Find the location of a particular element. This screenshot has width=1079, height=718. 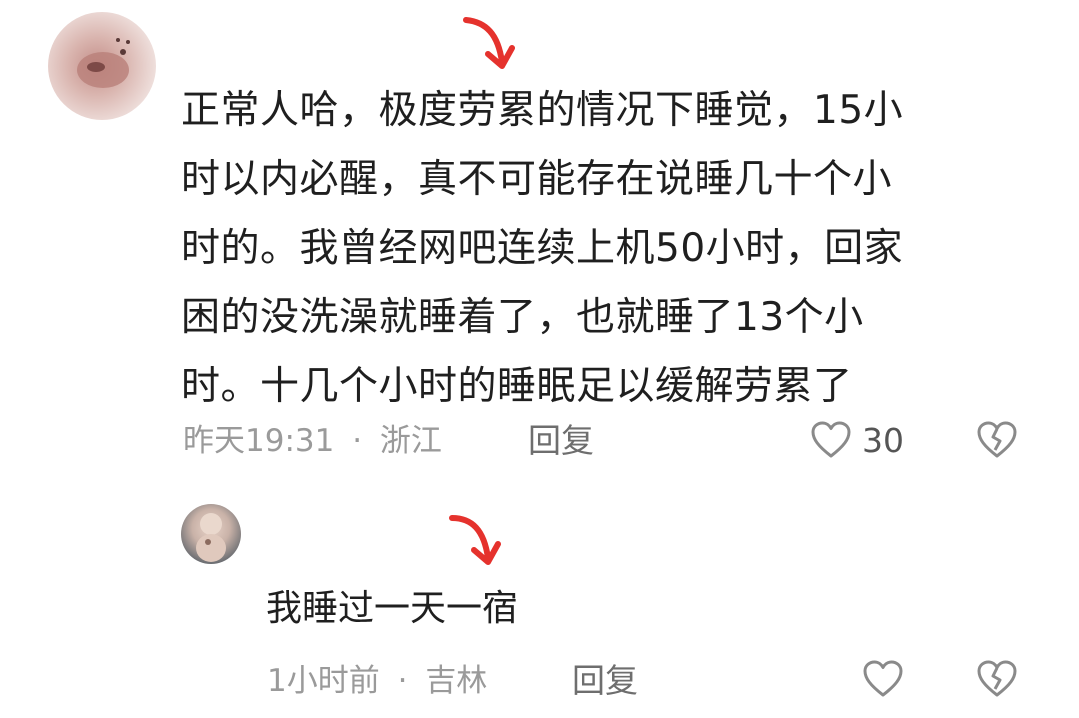

reply-text: 我睡过一天一宿 is located at coordinates (392, 608).